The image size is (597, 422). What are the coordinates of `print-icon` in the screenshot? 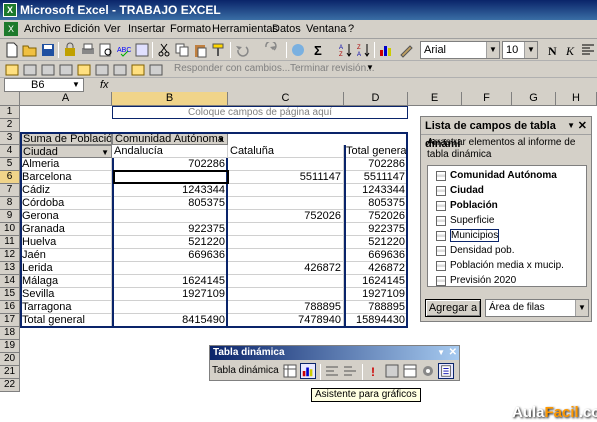 It's located at (88, 50).